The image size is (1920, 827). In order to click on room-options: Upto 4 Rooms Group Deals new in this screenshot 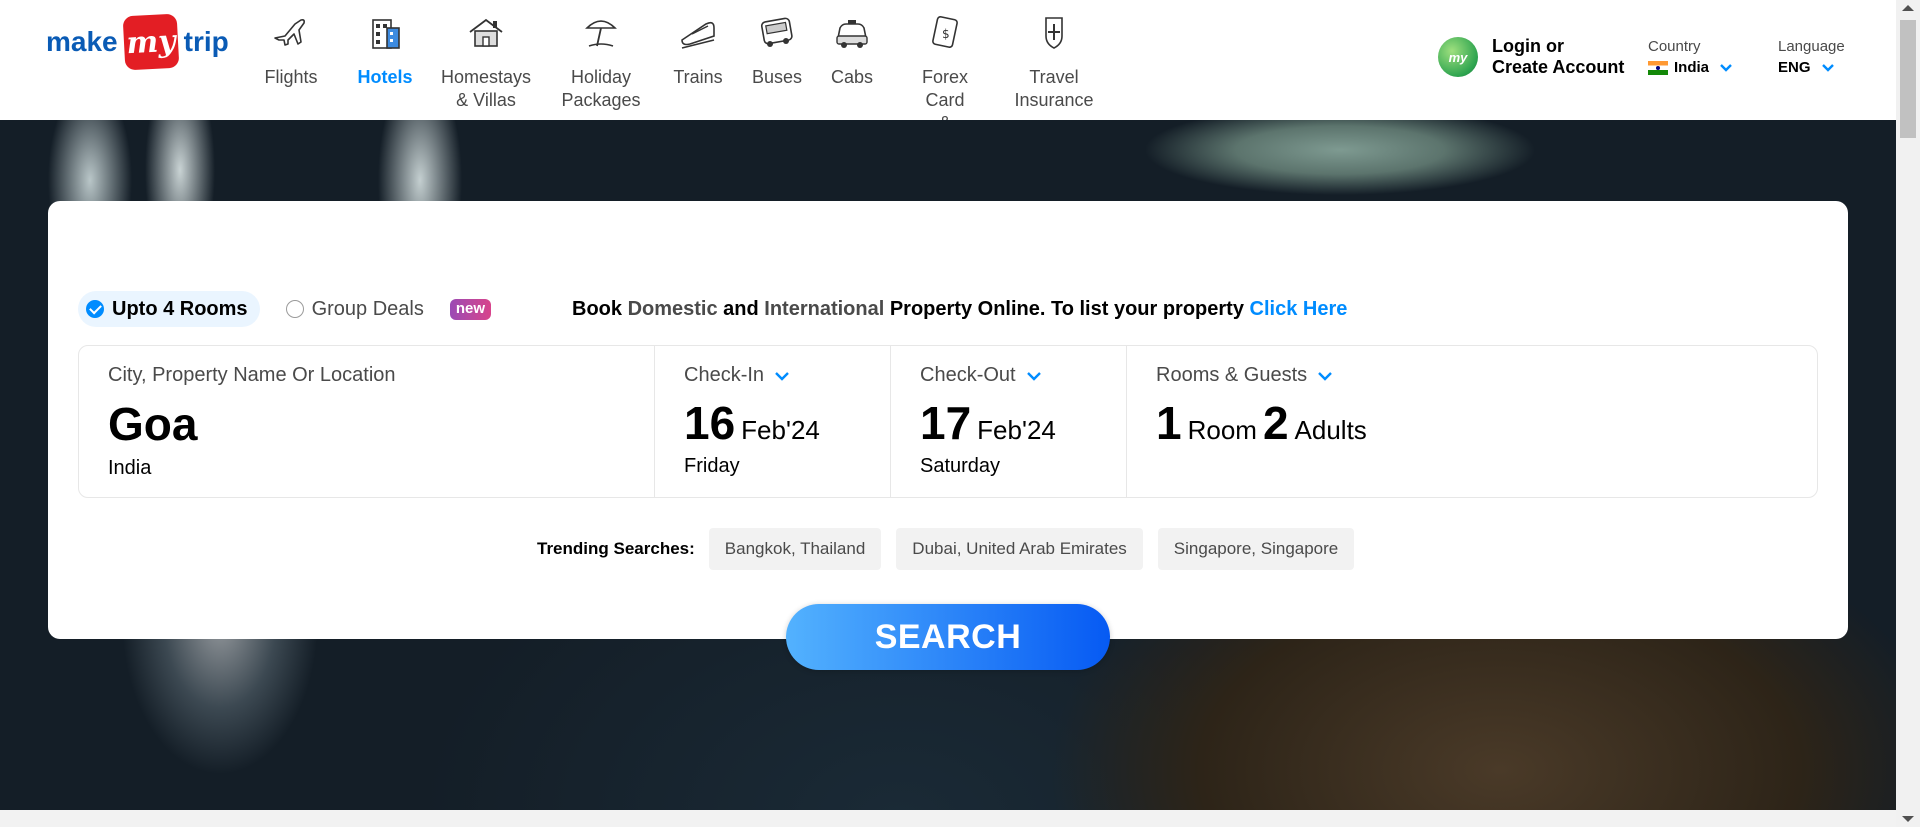, I will do `click(285, 309)`.